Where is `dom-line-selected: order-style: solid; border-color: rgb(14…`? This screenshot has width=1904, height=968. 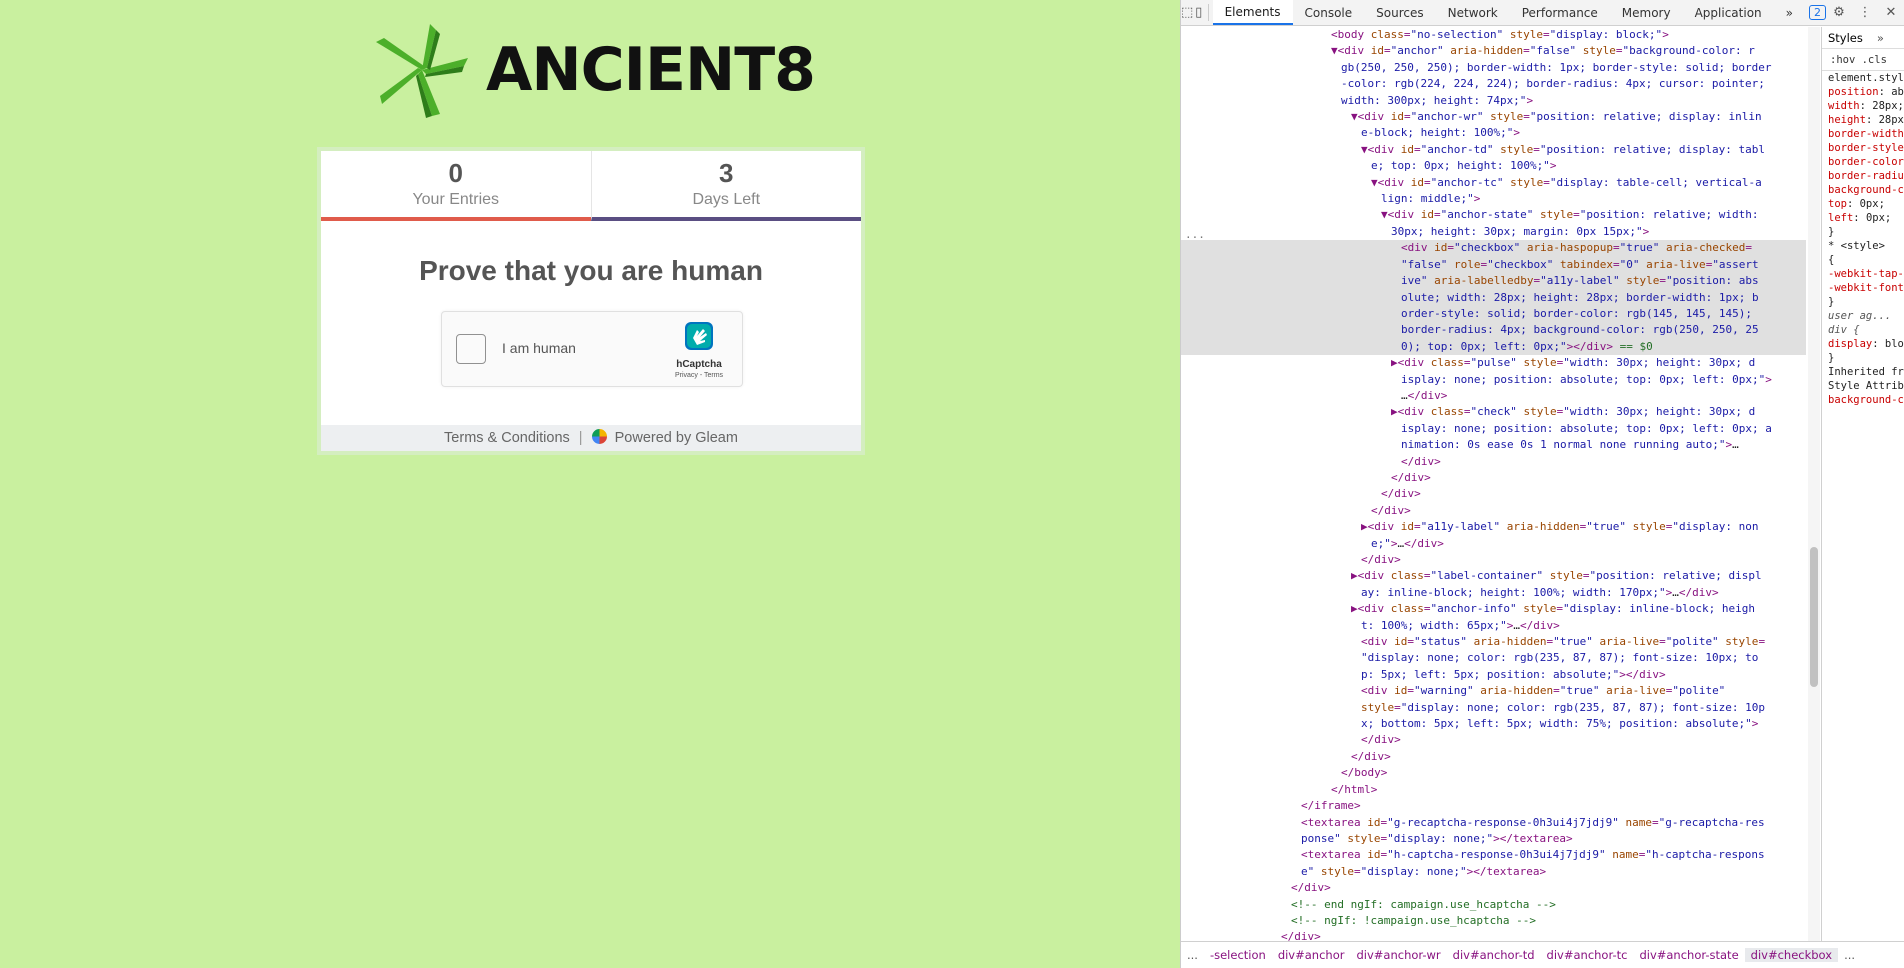 dom-line-selected: order-style: solid; border-color: rgb(14… is located at coordinates (1493, 314).